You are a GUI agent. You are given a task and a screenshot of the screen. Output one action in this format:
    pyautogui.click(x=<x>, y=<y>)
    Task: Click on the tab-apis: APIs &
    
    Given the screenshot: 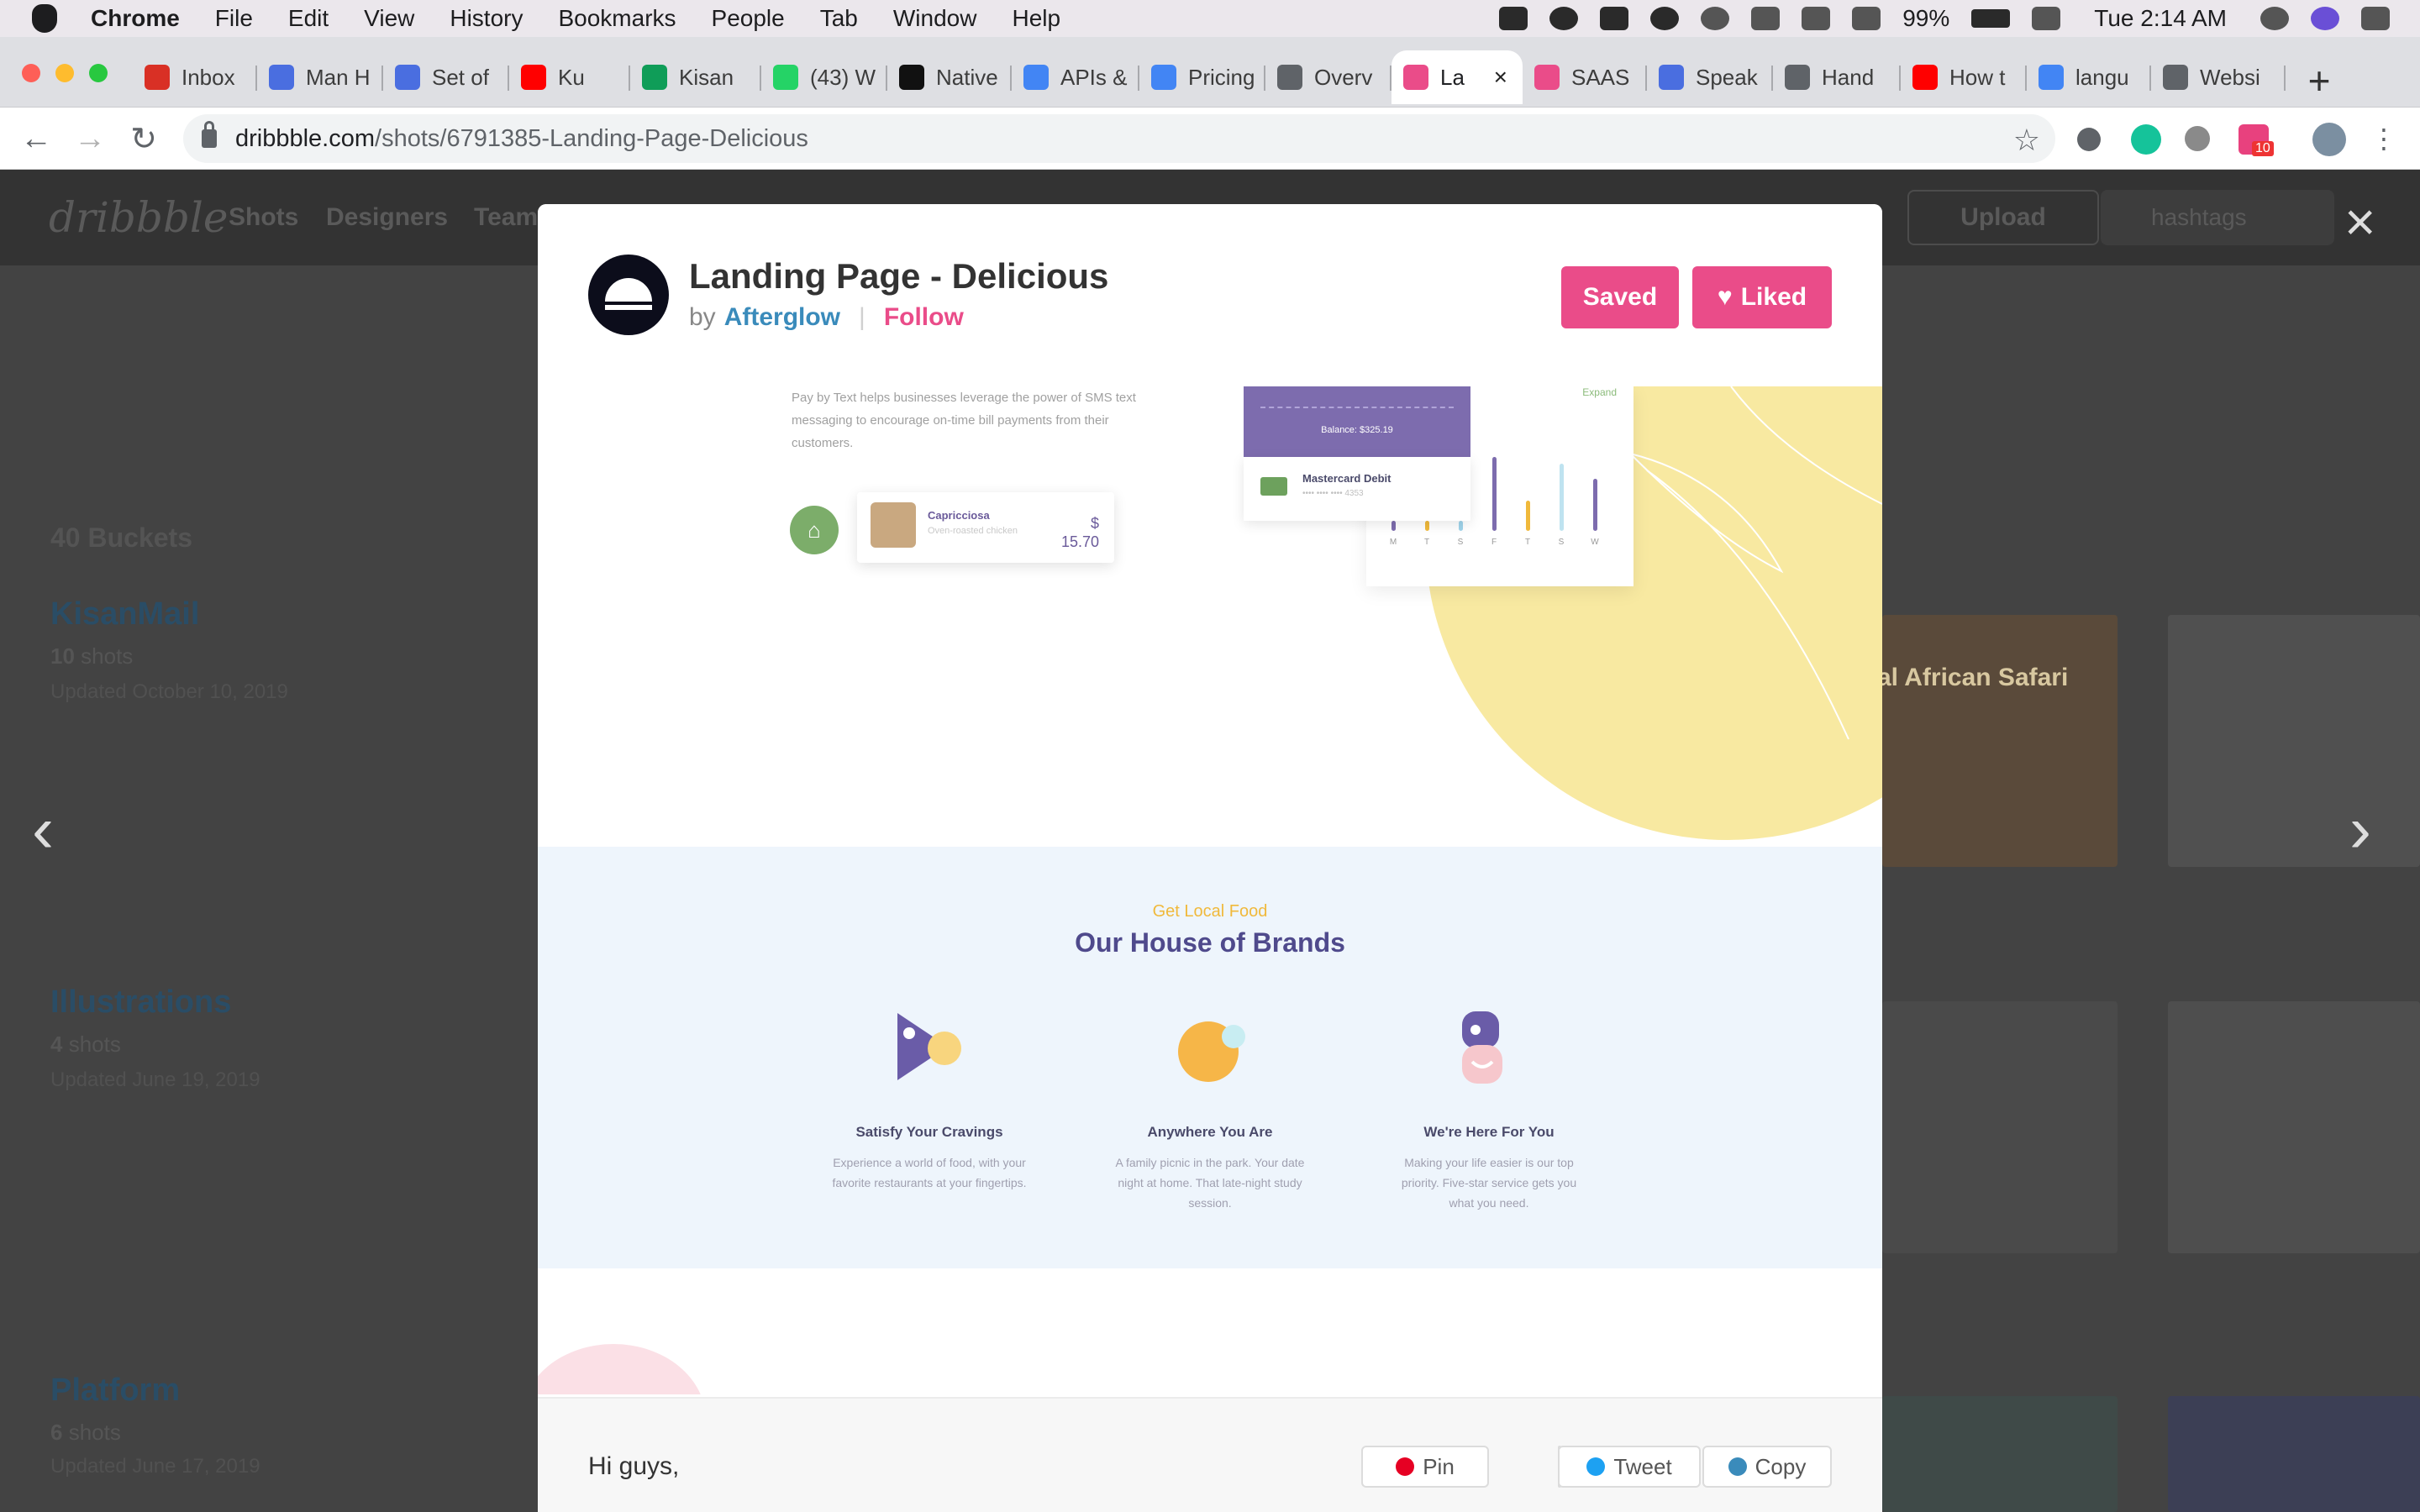 What is the action you would take?
    pyautogui.click(x=1075, y=77)
    